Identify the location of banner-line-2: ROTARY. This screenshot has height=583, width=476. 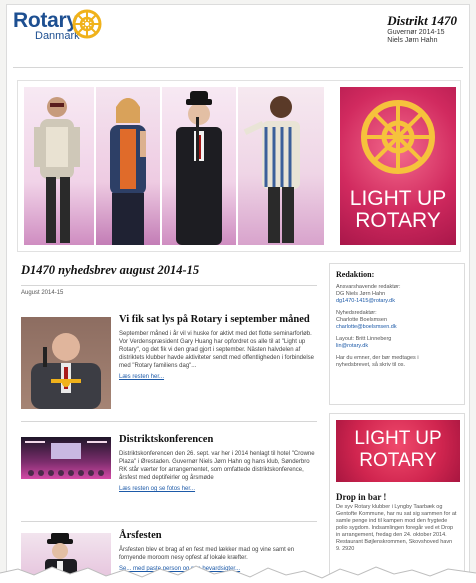
(398, 460).